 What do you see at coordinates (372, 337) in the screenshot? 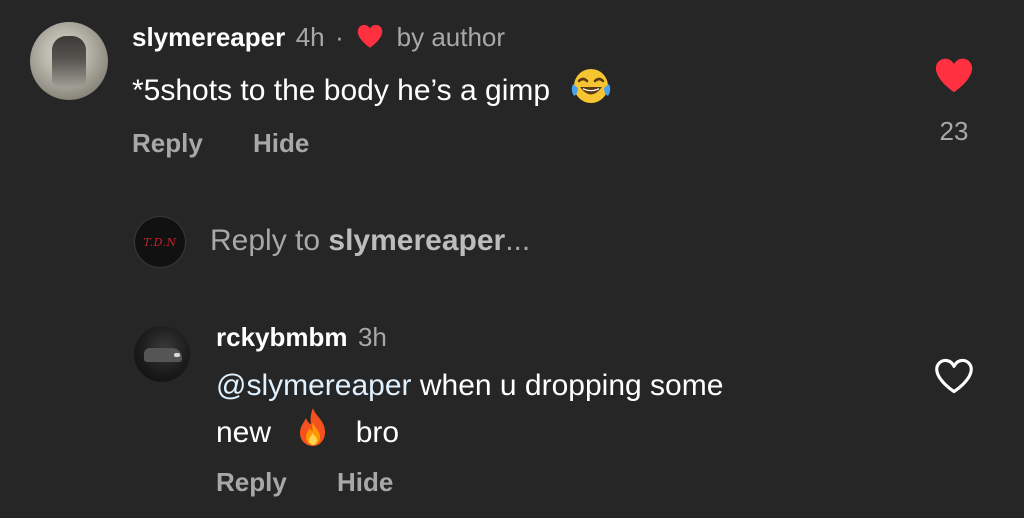
I see `reply-time: 3h` at bounding box center [372, 337].